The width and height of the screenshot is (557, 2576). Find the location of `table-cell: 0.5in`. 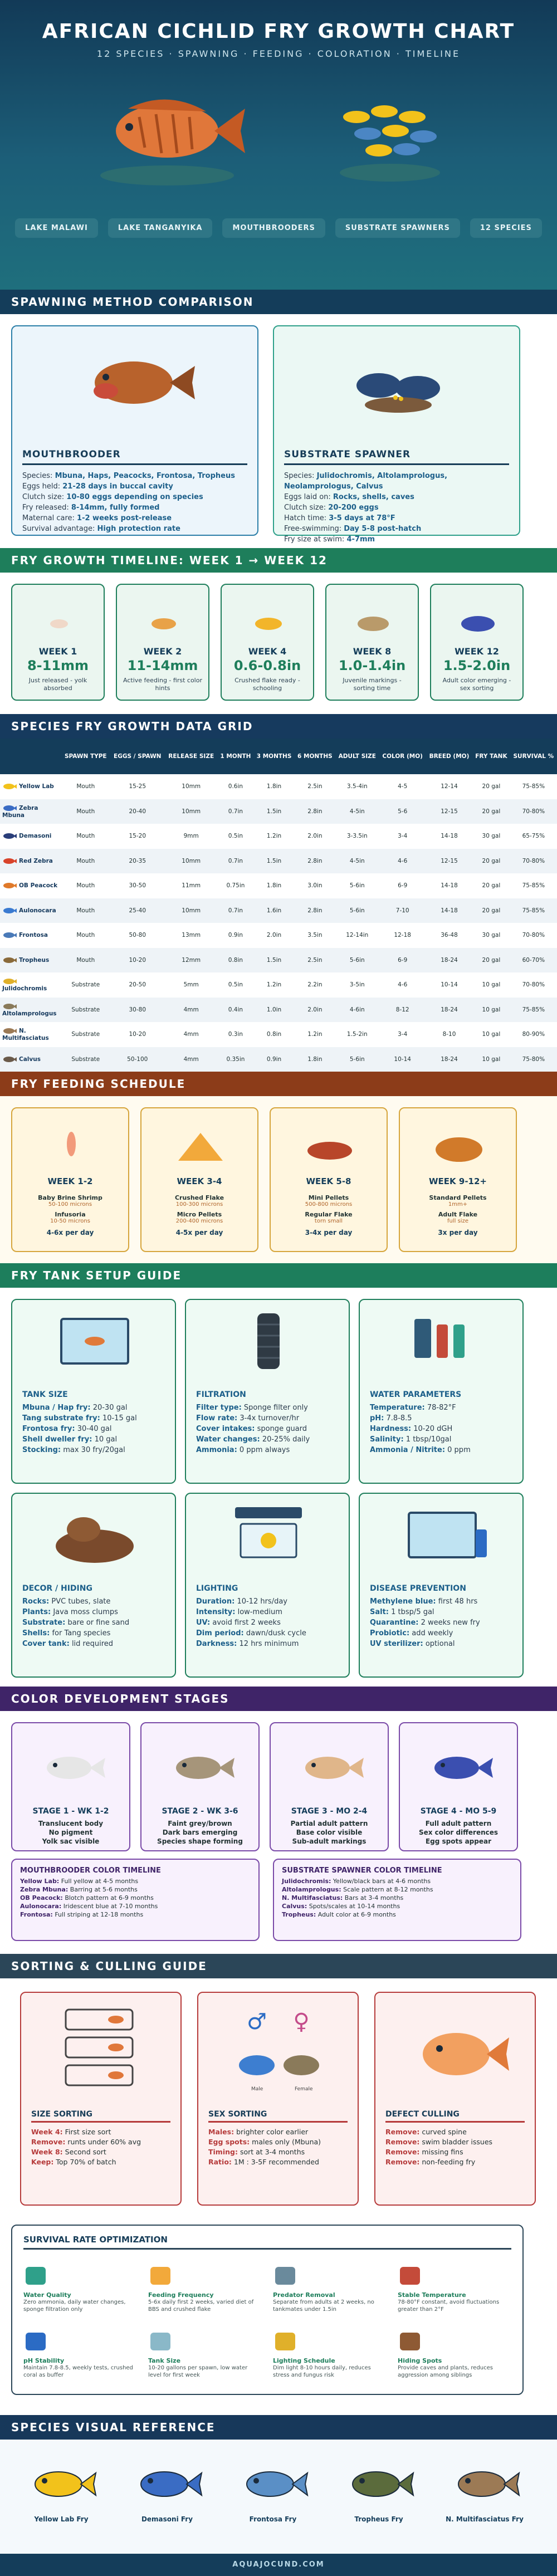

table-cell: 0.5in is located at coordinates (236, 985).